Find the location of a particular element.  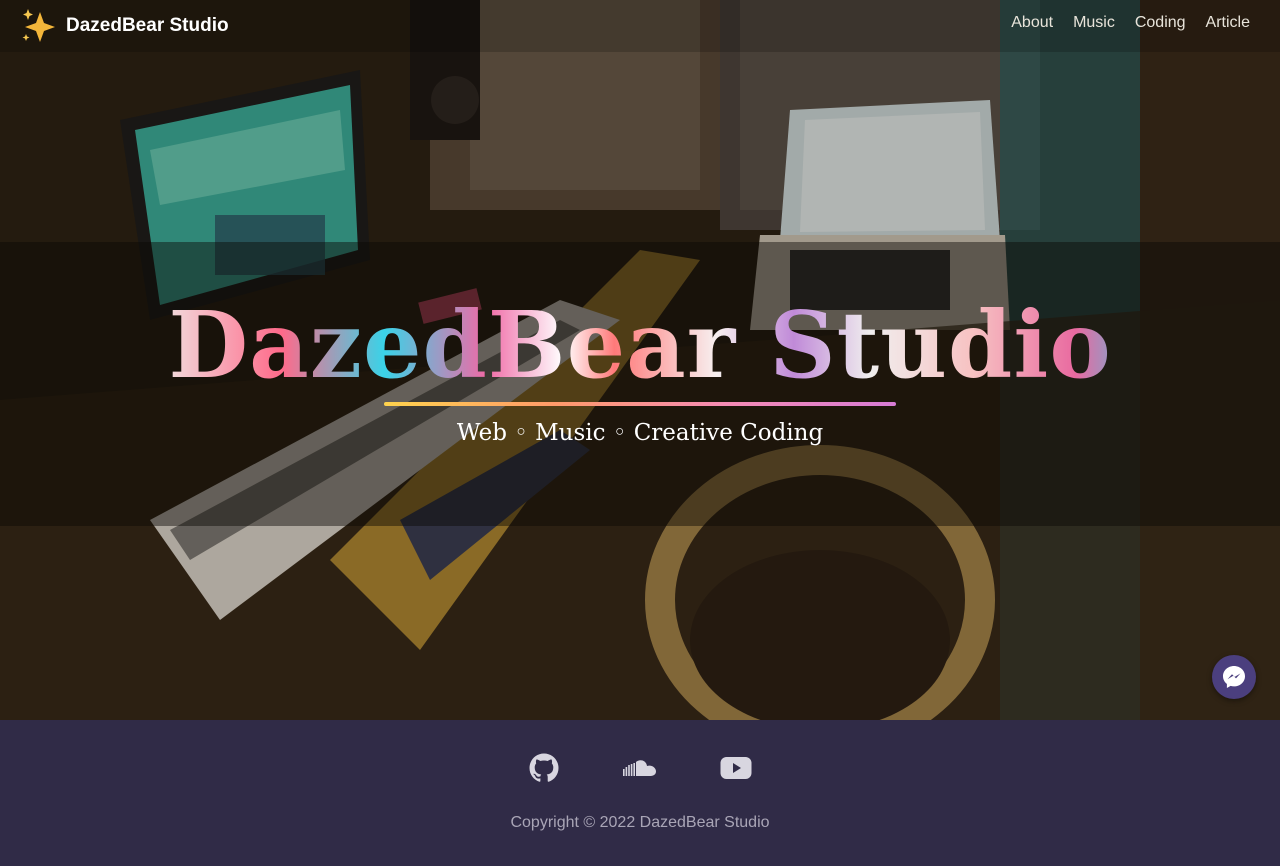

youtube-link is located at coordinates (736, 768).